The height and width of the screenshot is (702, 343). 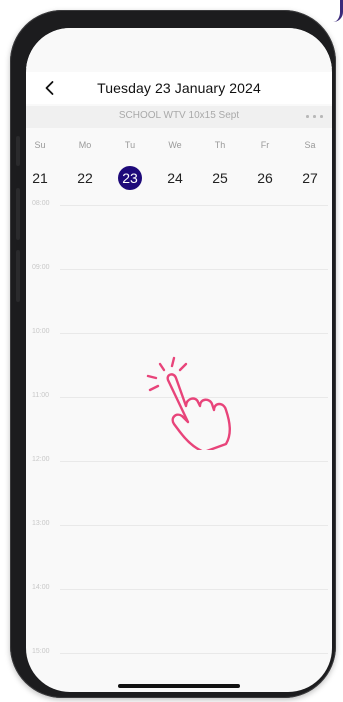 What do you see at coordinates (130, 145) in the screenshot?
I see `weekday-label: Tu` at bounding box center [130, 145].